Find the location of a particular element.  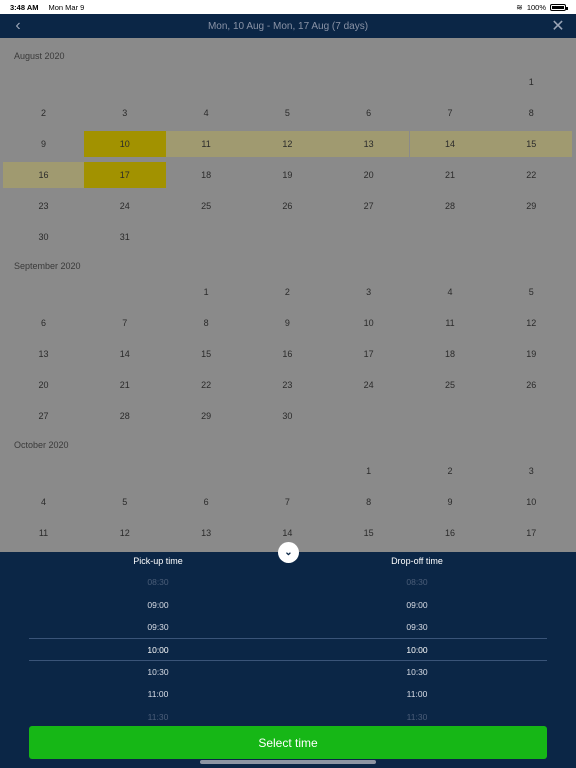

status-right: ≋ 100% is located at coordinates (542, 7).